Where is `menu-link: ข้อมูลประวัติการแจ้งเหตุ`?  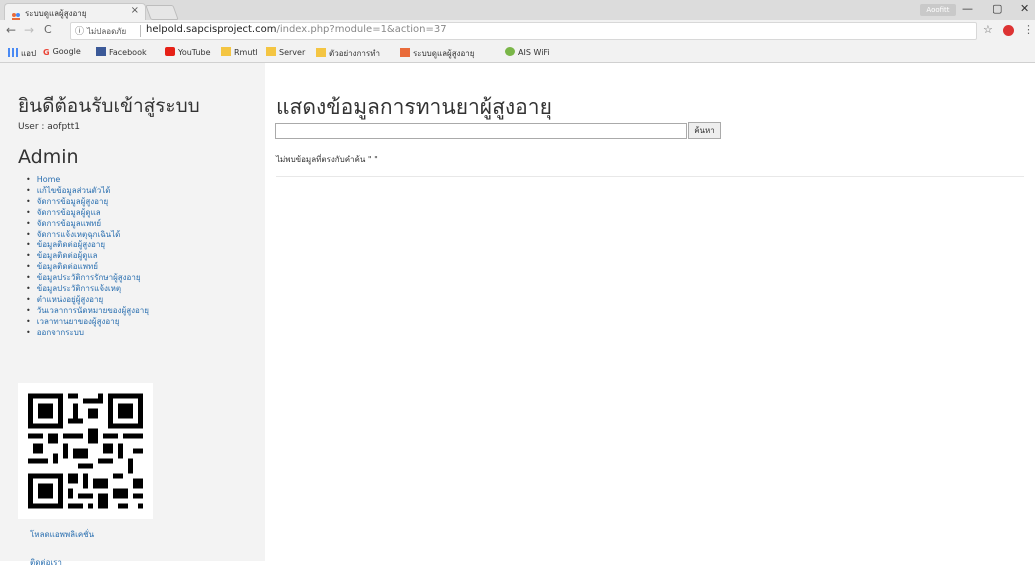 menu-link: ข้อมูลประวัติการแจ้งเหตุ is located at coordinates (79, 288).